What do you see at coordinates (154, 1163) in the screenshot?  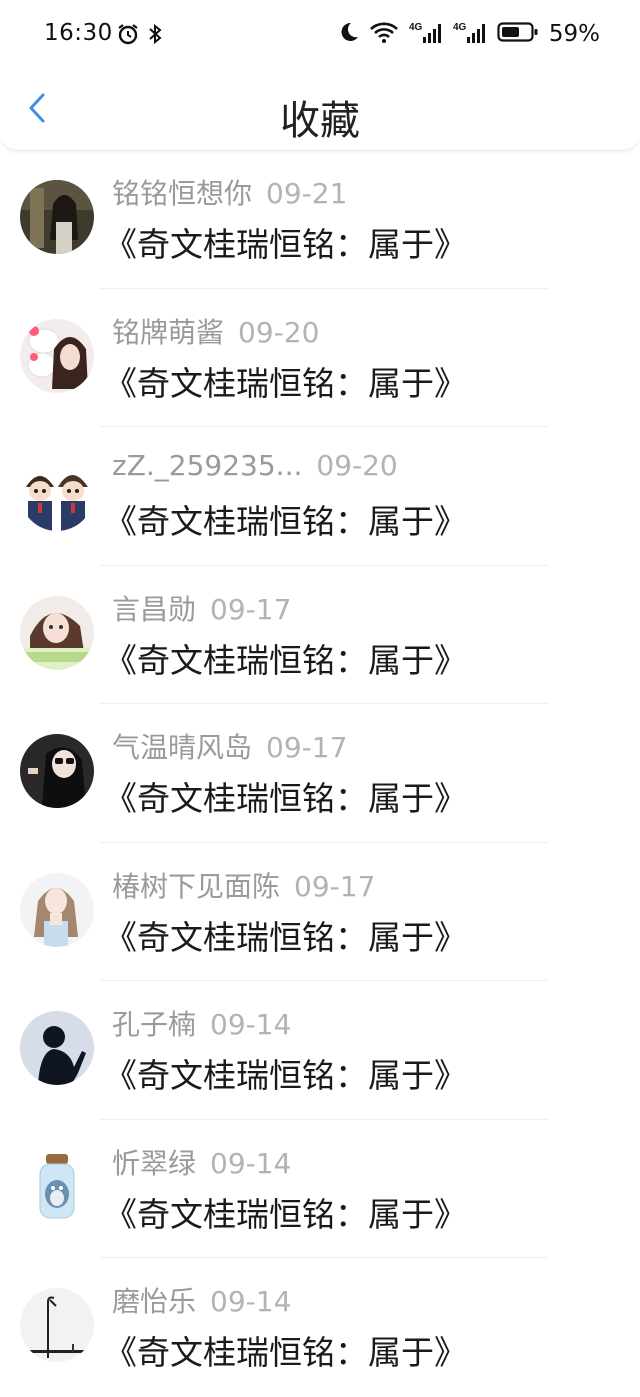 I see `user-name: 忻翠绿` at bounding box center [154, 1163].